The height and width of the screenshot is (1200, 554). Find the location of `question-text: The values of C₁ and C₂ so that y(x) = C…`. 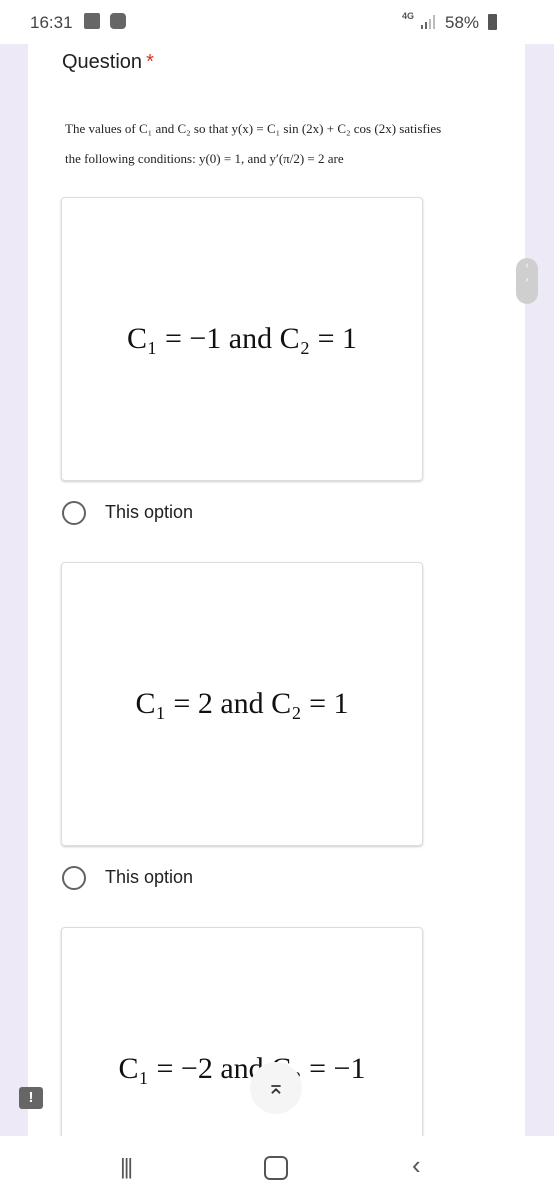

question-text: The values of C₁ and C₂ so that y(x) = C… is located at coordinates (285, 144).